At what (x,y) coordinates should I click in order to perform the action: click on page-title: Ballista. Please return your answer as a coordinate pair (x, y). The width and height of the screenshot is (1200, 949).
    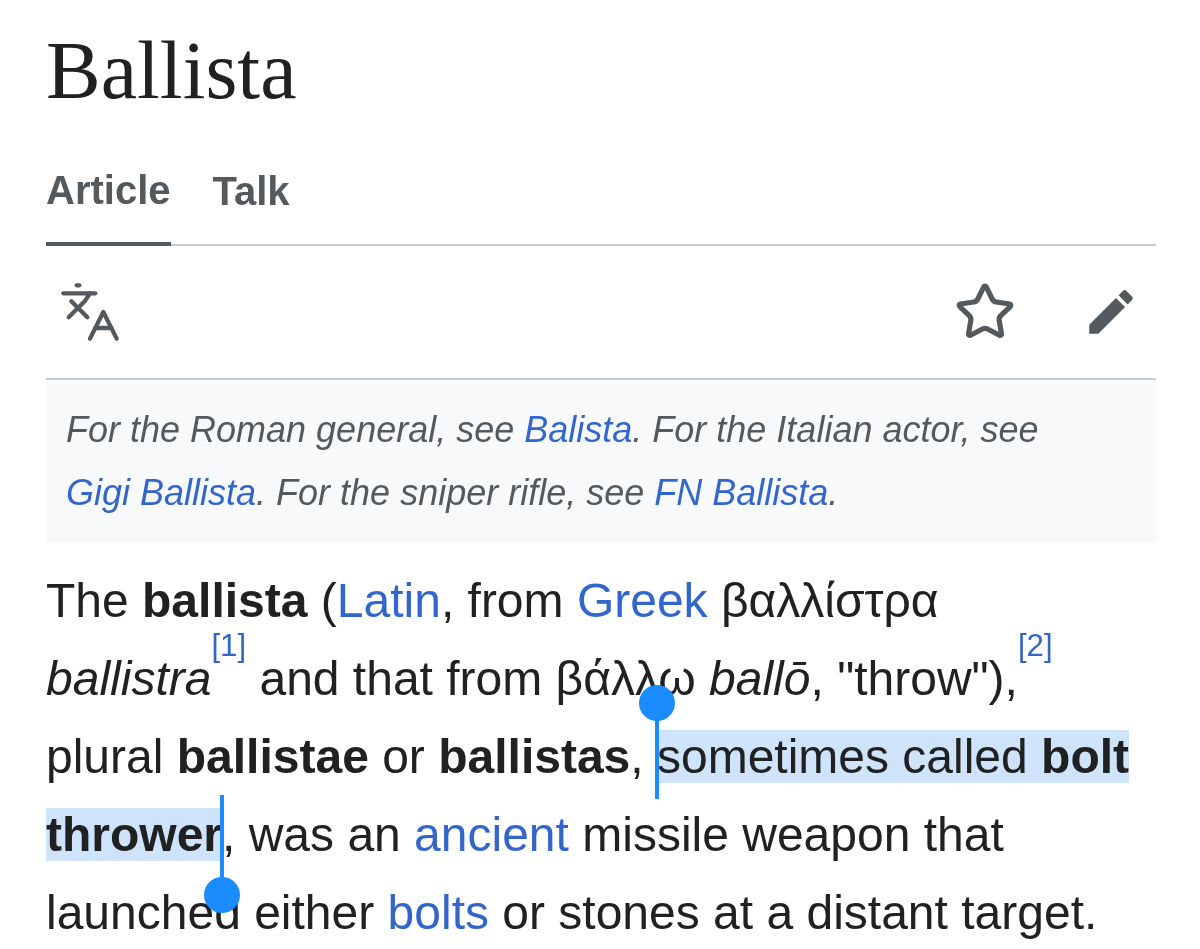
    Looking at the image, I should click on (172, 71).